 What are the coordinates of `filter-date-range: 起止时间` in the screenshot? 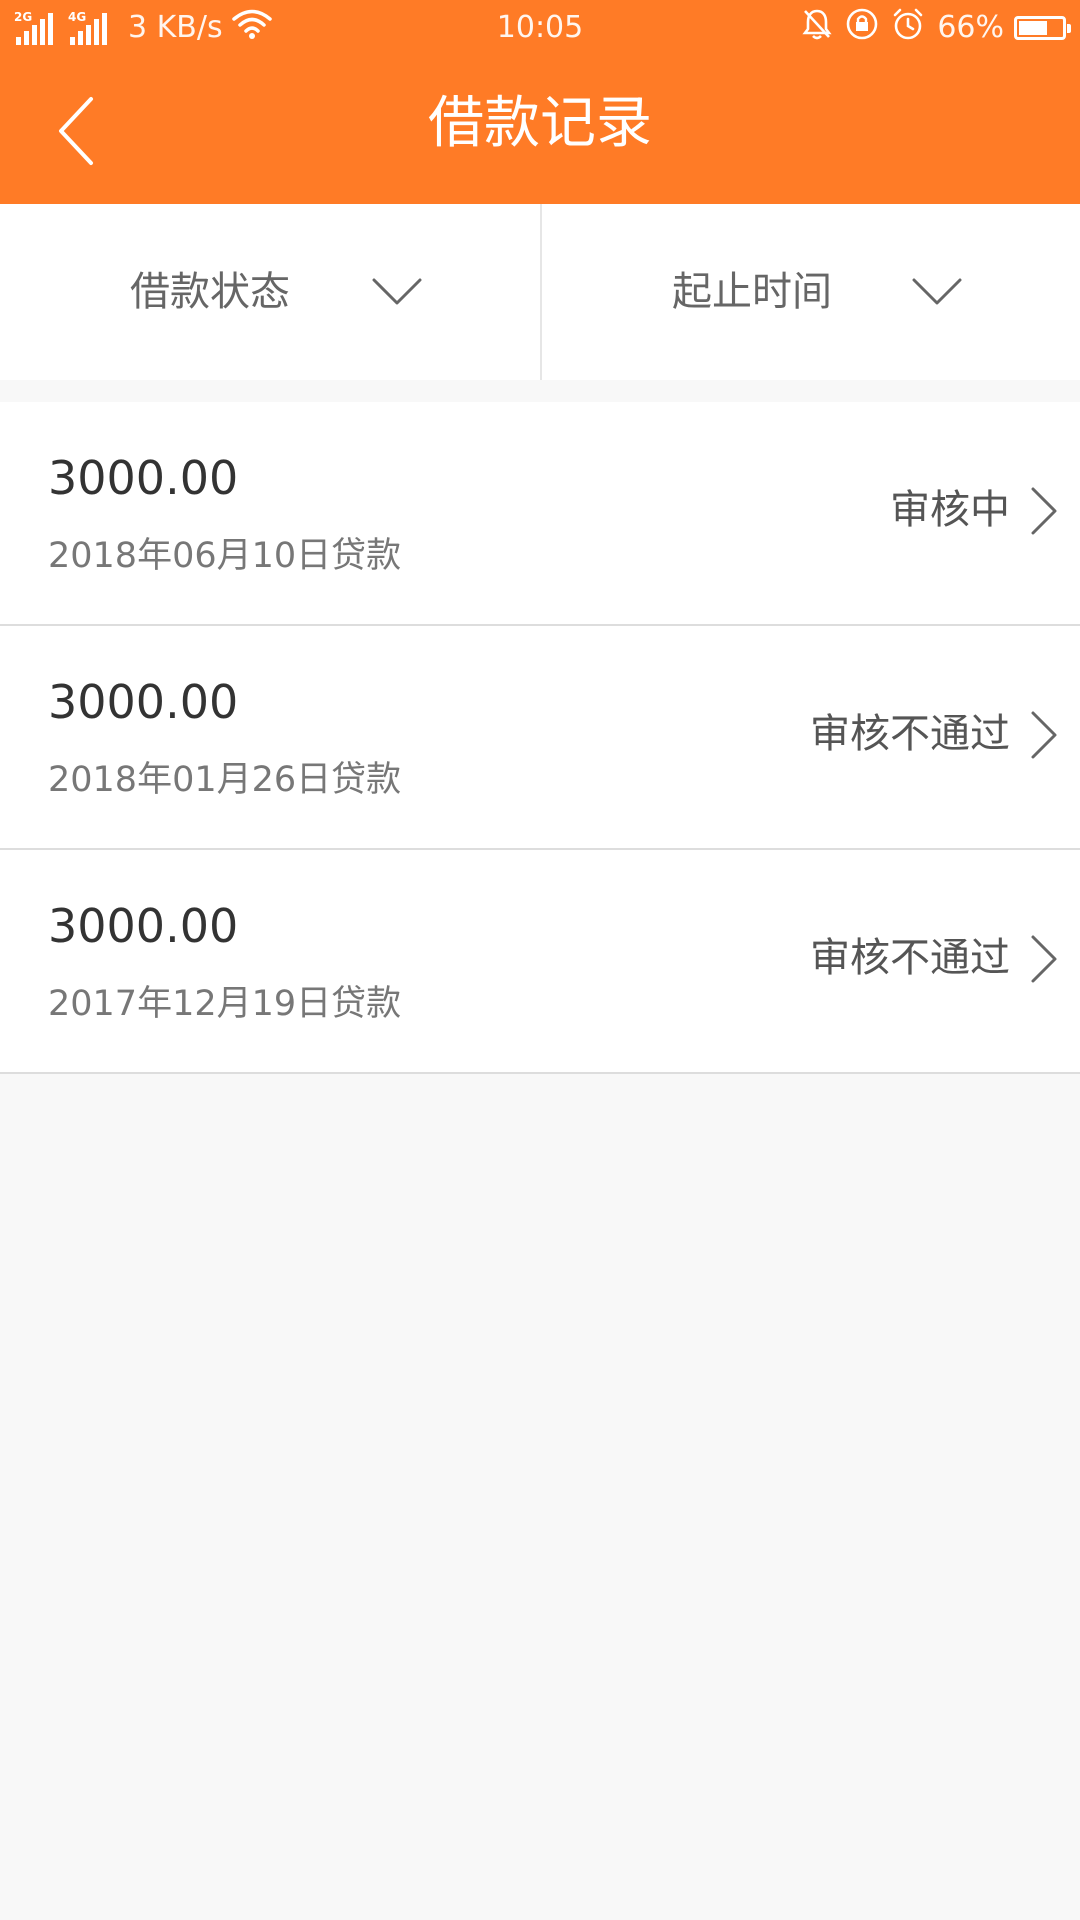 It's located at (810, 292).